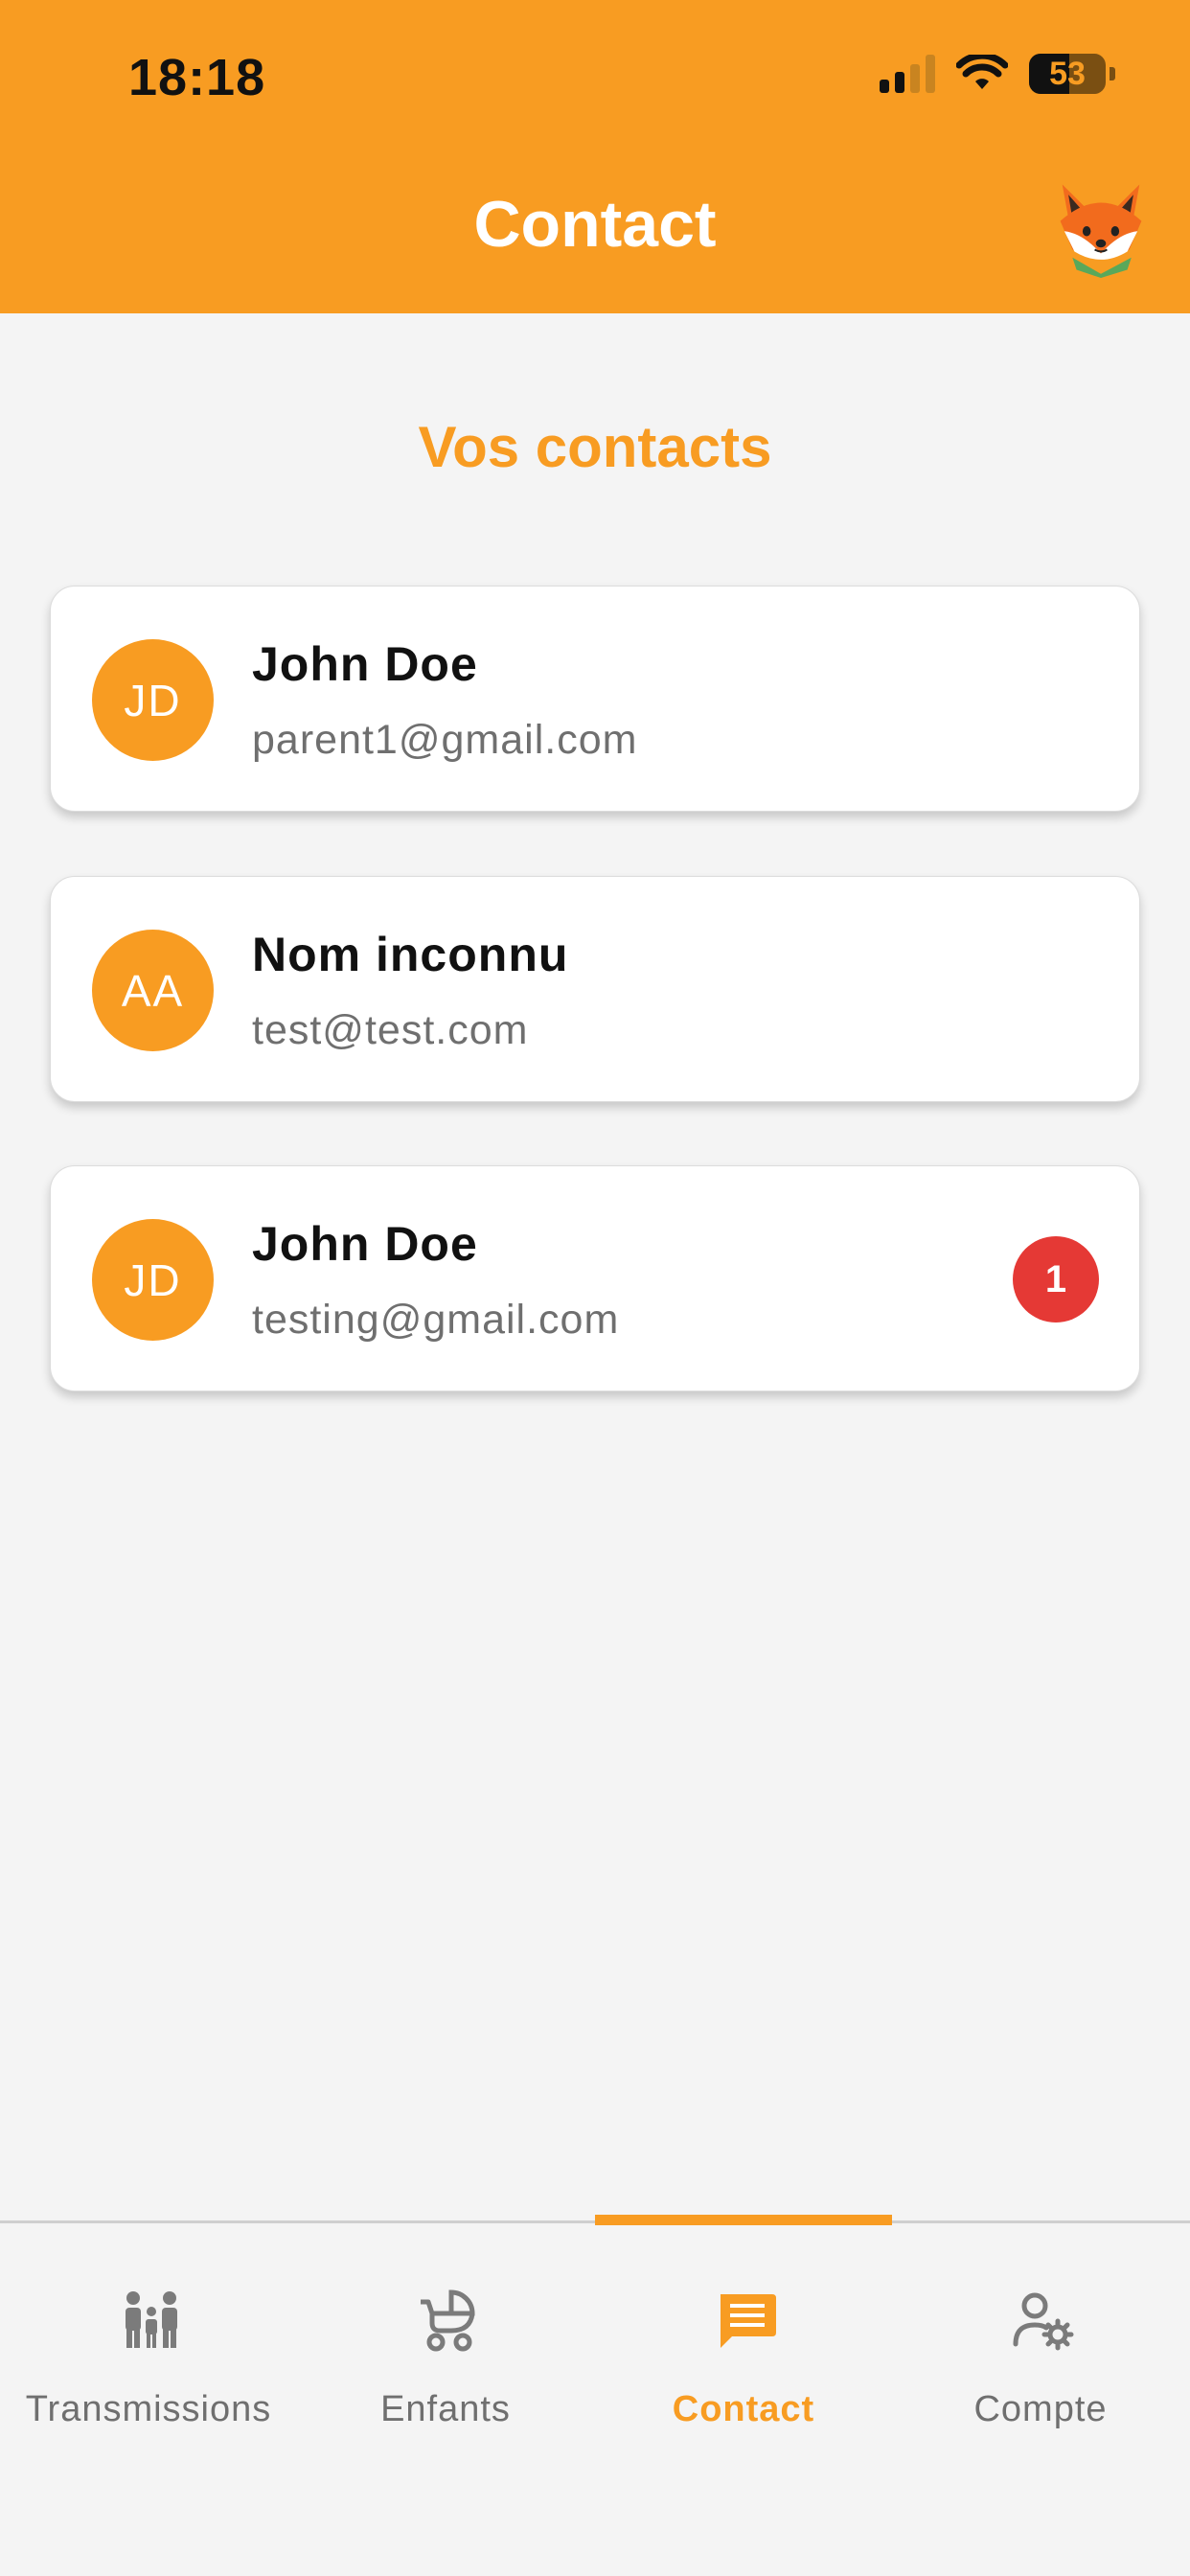 This screenshot has height=2576, width=1190. Describe the element at coordinates (907, 74) in the screenshot. I see `cellular-signal-icon` at that location.